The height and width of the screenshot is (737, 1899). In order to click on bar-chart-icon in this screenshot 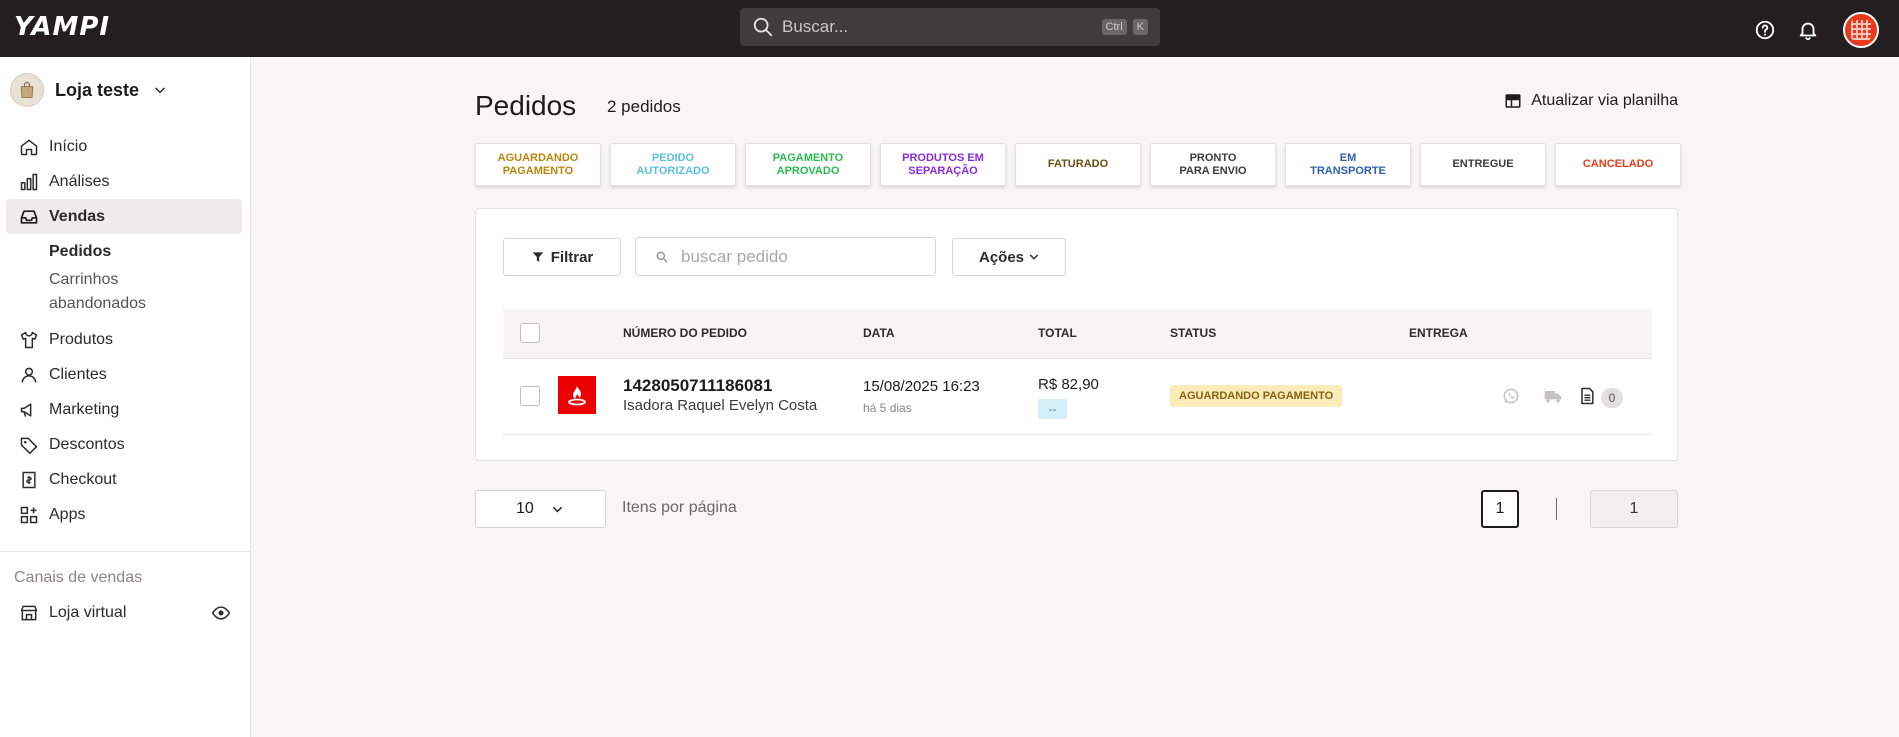, I will do `click(29, 181)`.